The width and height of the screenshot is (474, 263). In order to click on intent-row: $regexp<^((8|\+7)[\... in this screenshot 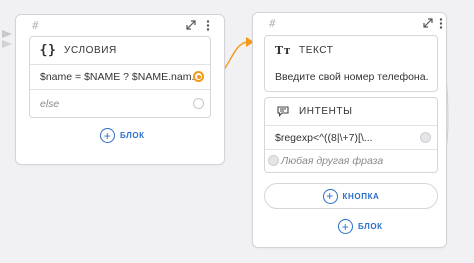, I will do `click(351, 138)`.